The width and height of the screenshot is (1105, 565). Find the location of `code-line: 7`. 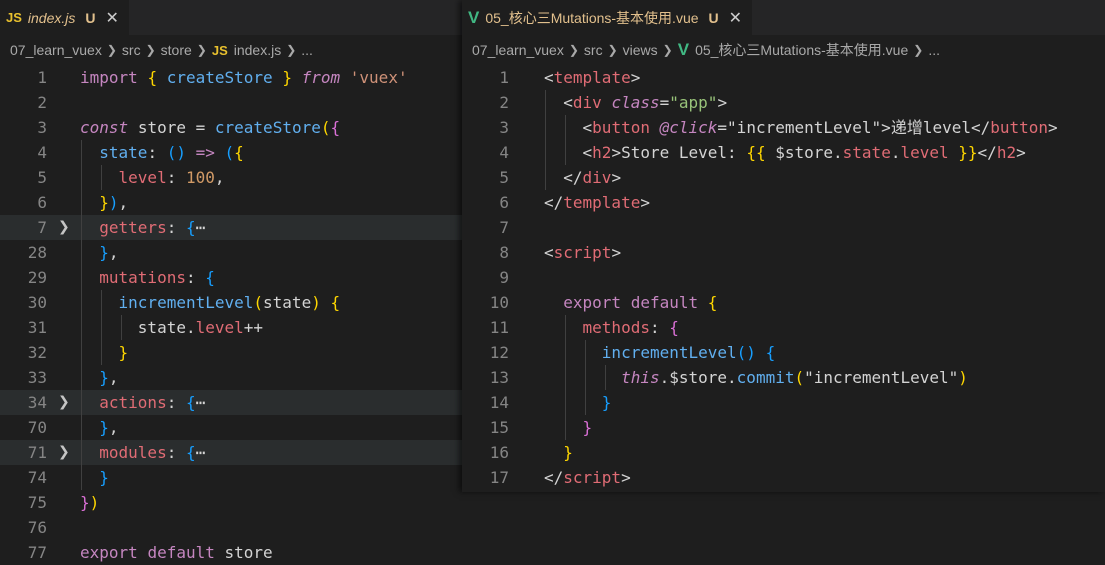

code-line: 7 is located at coordinates (783, 227).